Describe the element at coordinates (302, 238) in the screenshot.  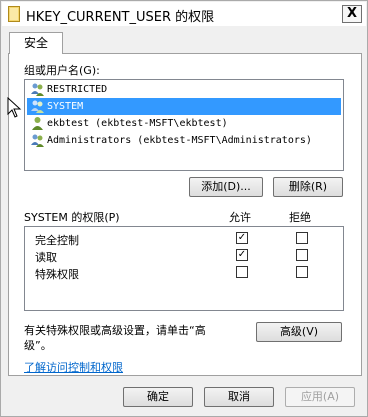
I see `deny-full-control-checkbox` at that location.